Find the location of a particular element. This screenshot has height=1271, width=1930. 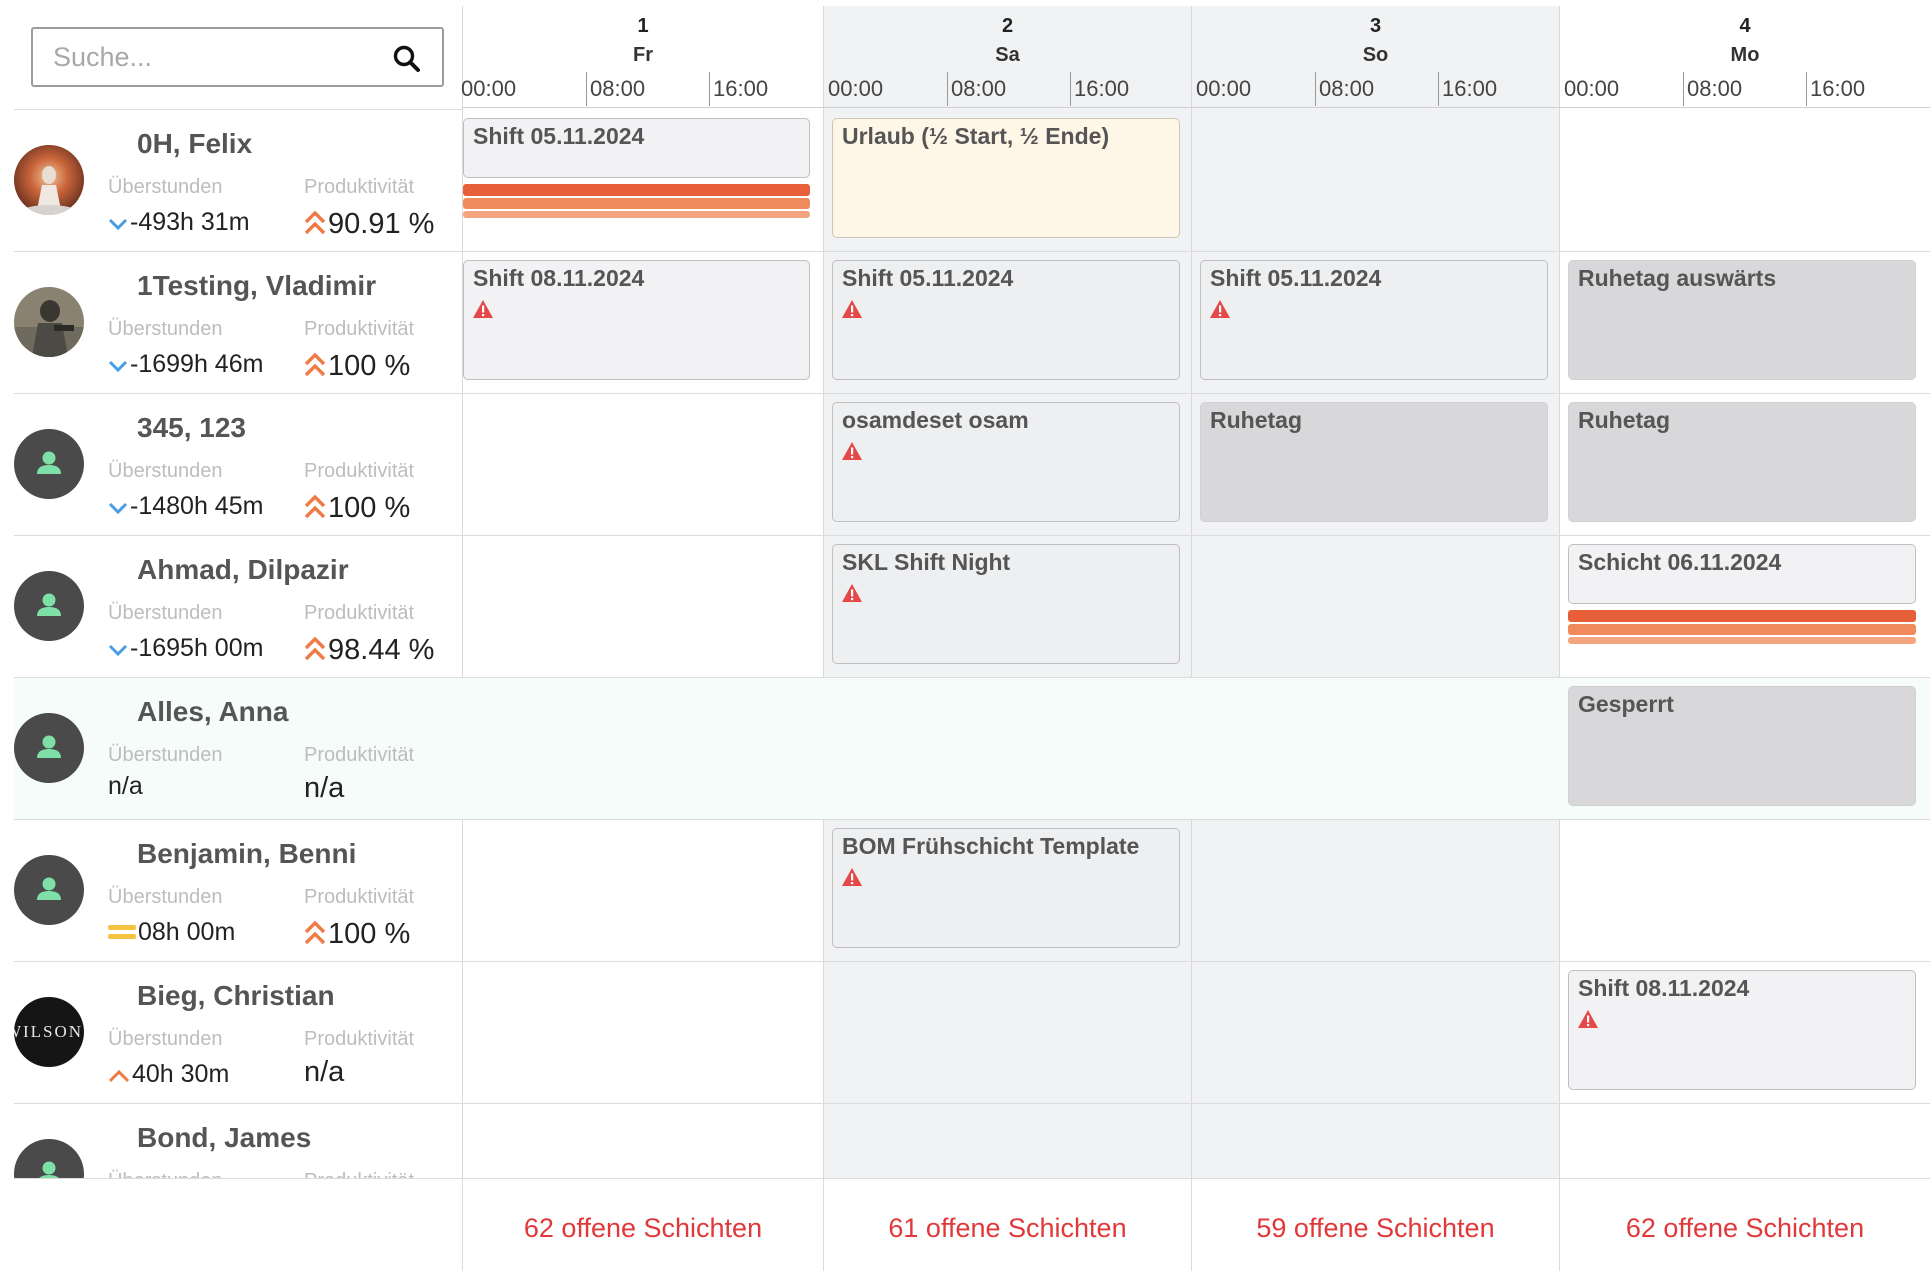

shift-card: SKL Shift Night is located at coordinates (1006, 604).